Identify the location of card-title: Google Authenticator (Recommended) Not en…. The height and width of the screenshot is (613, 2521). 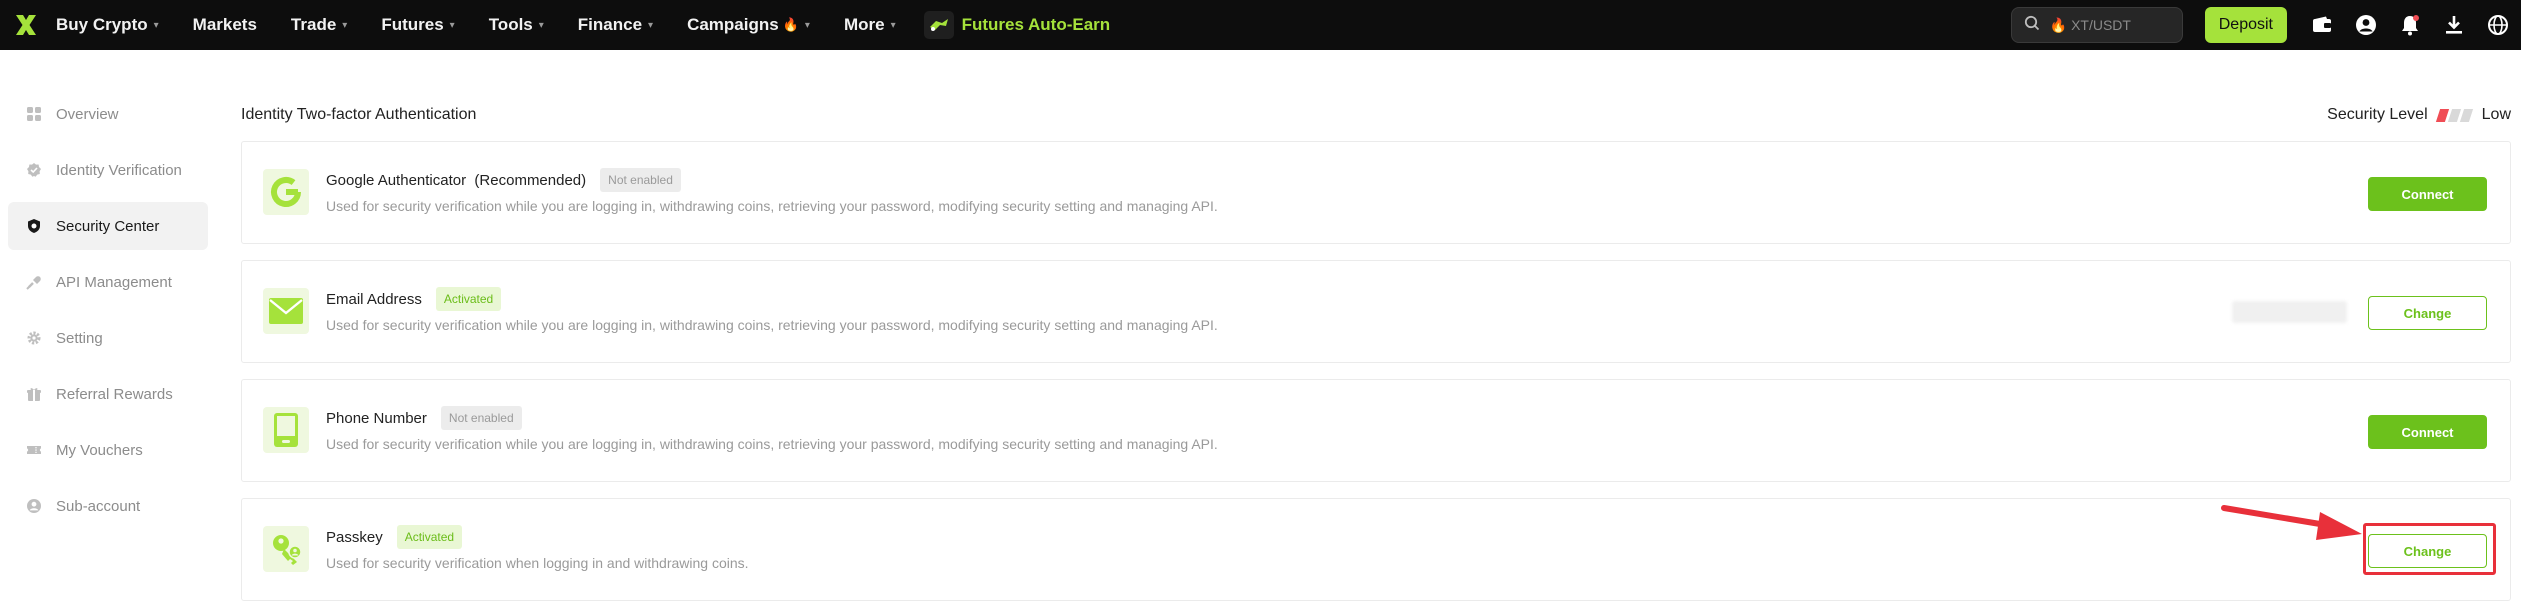
(503, 180).